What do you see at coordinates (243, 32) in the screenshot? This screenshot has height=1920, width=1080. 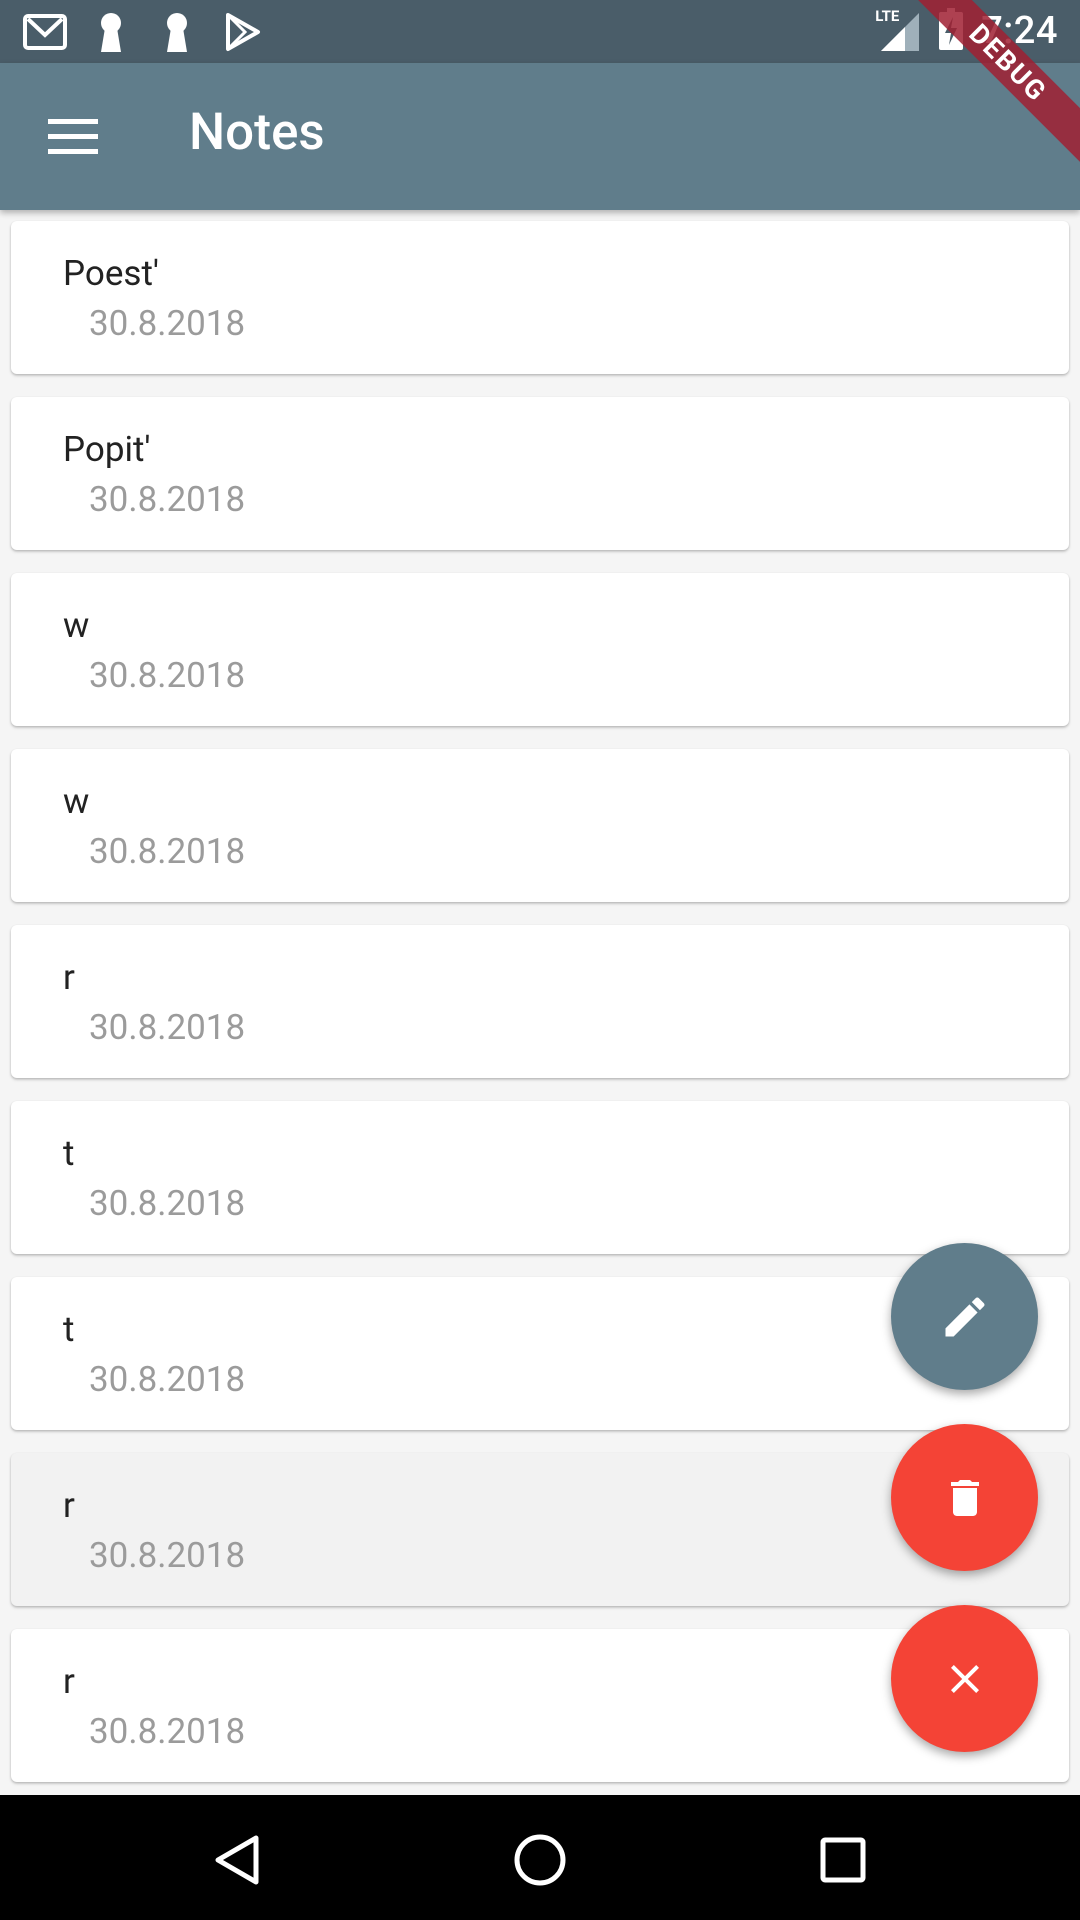 I see `play-store-icon` at bounding box center [243, 32].